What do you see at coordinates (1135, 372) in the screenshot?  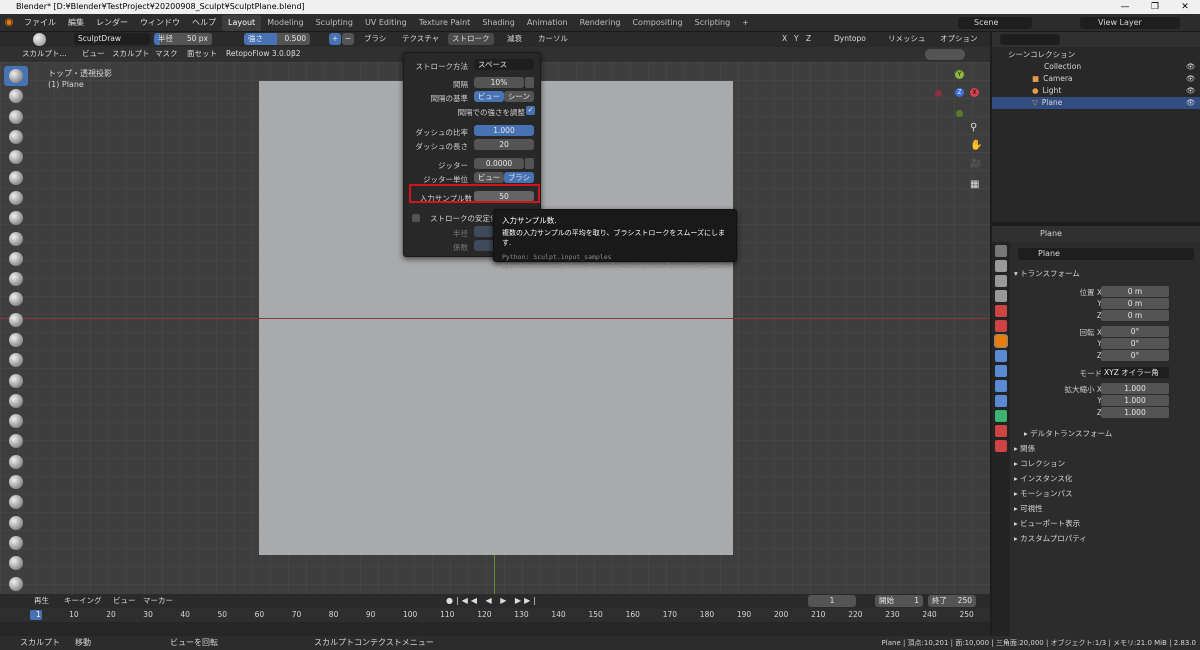 I see `rotation-mode-dropdown: XYZ オイラー角` at bounding box center [1135, 372].